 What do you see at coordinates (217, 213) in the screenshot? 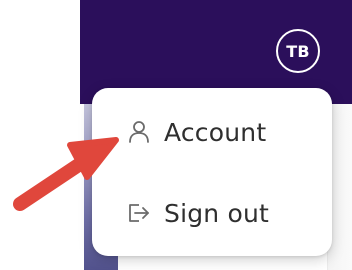
I see `menu-item-sign-out-label: Sign out` at bounding box center [217, 213].